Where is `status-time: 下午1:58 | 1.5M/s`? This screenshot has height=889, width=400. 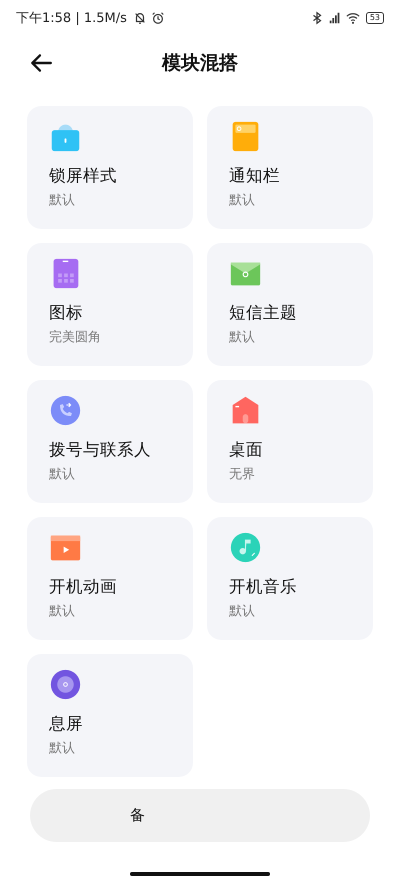 status-time: 下午1:58 | 1.5M/s is located at coordinates (71, 18).